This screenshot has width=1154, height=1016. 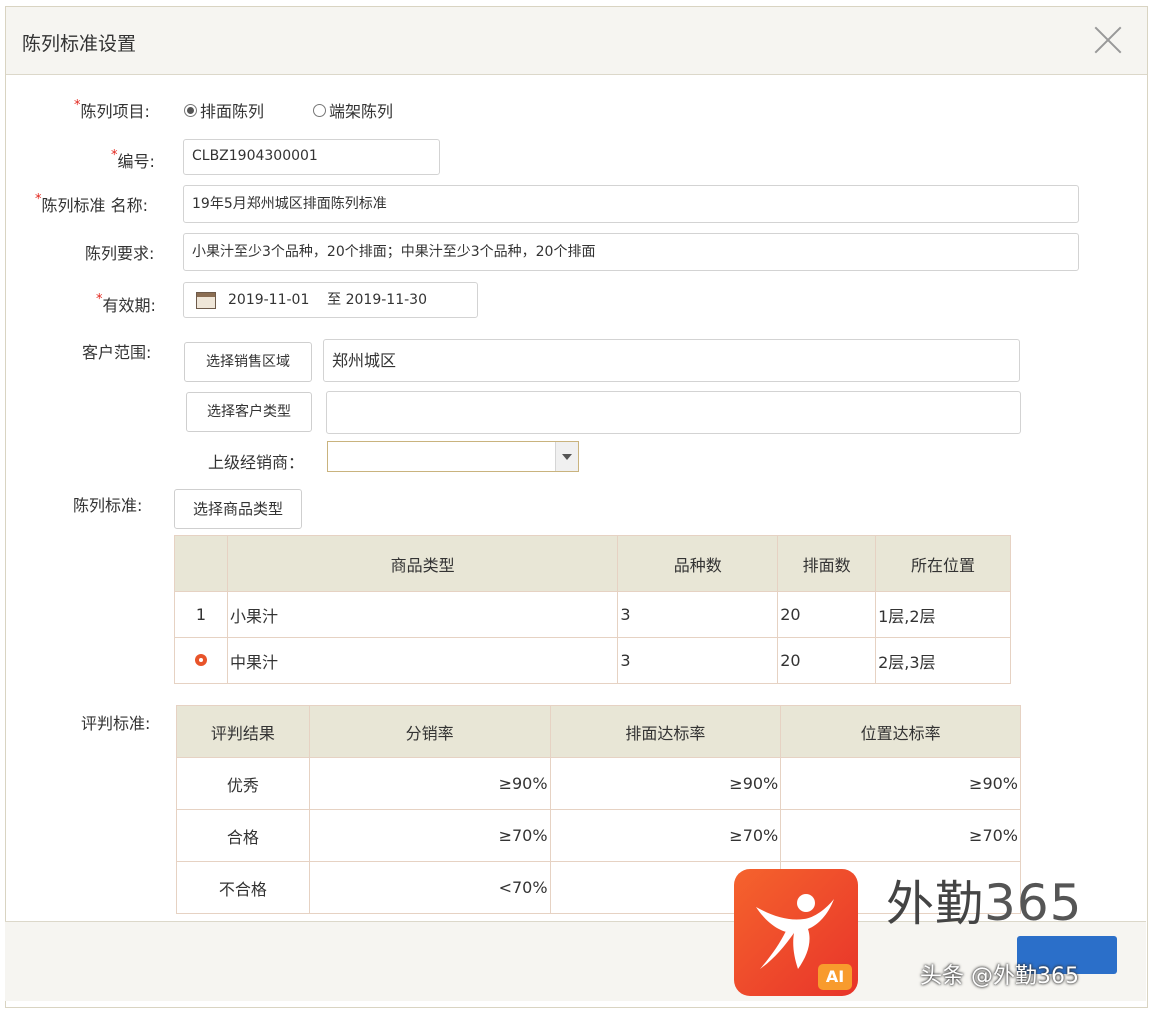 What do you see at coordinates (835, 977) in the screenshot?
I see `ai-badge: AI` at bounding box center [835, 977].